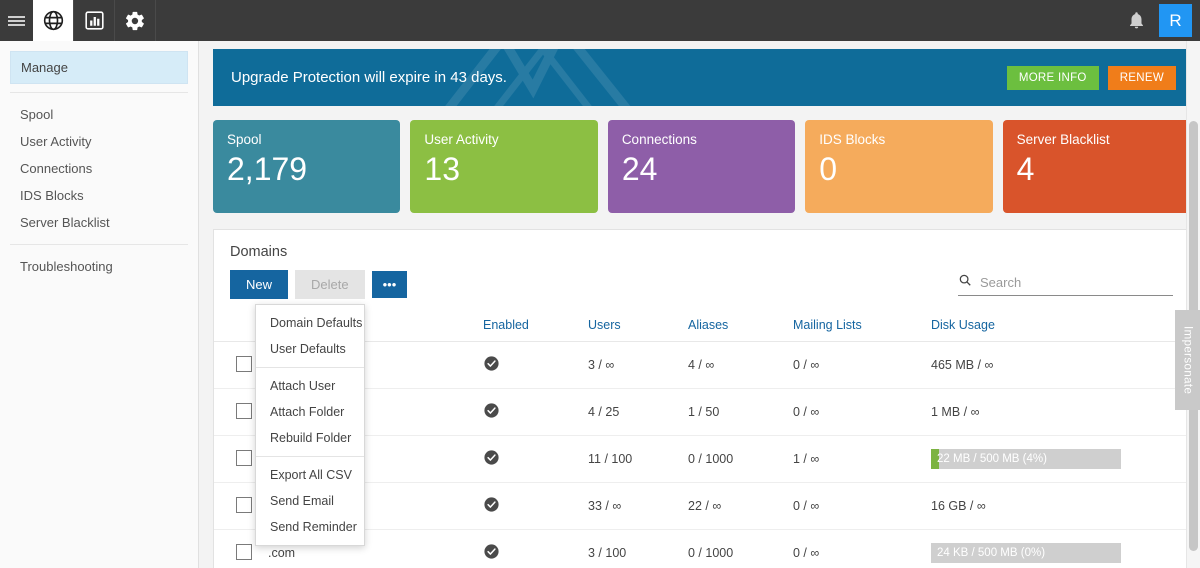 The image size is (1200, 568). Describe the element at coordinates (1052, 77) in the screenshot. I see `more-info-button: MORE INFO` at that location.